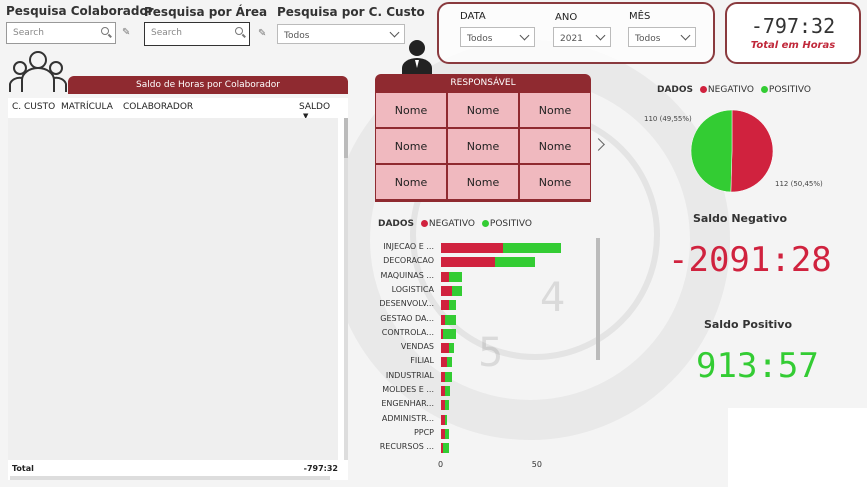 This screenshot has width=867, height=487. Describe the element at coordinates (170, 478) in the screenshot. I see `table-horizontal-scrollbar` at that location.